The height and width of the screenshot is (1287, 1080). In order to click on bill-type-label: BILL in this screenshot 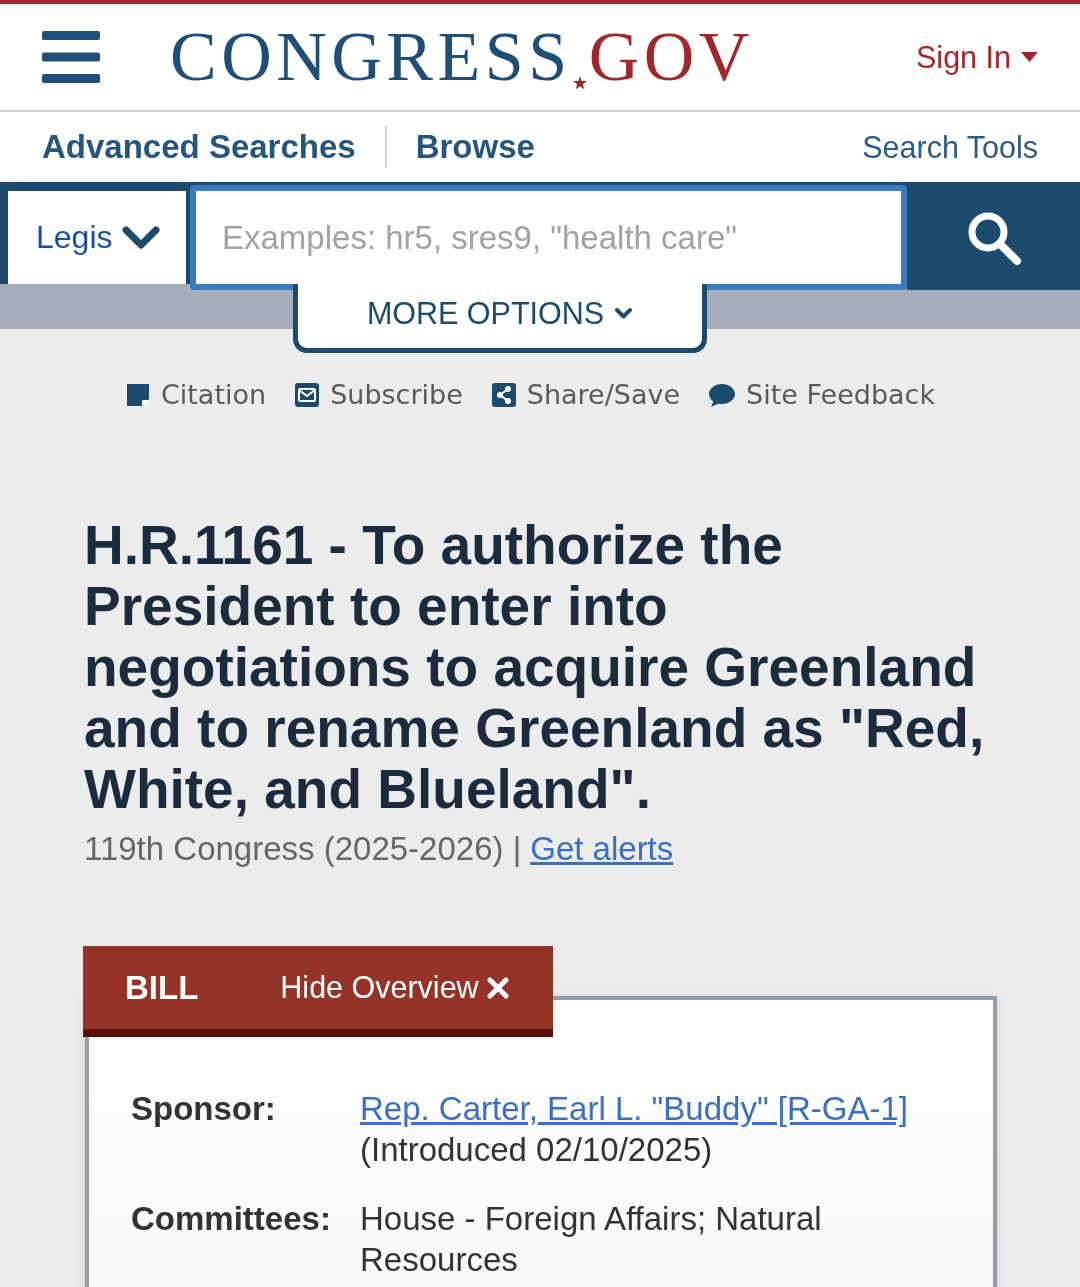, I will do `click(162, 987)`.